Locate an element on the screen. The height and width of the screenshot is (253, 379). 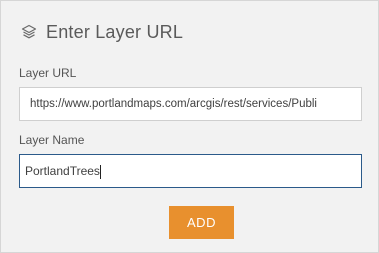
panel-title: Enter Layer URL is located at coordinates (115, 31).